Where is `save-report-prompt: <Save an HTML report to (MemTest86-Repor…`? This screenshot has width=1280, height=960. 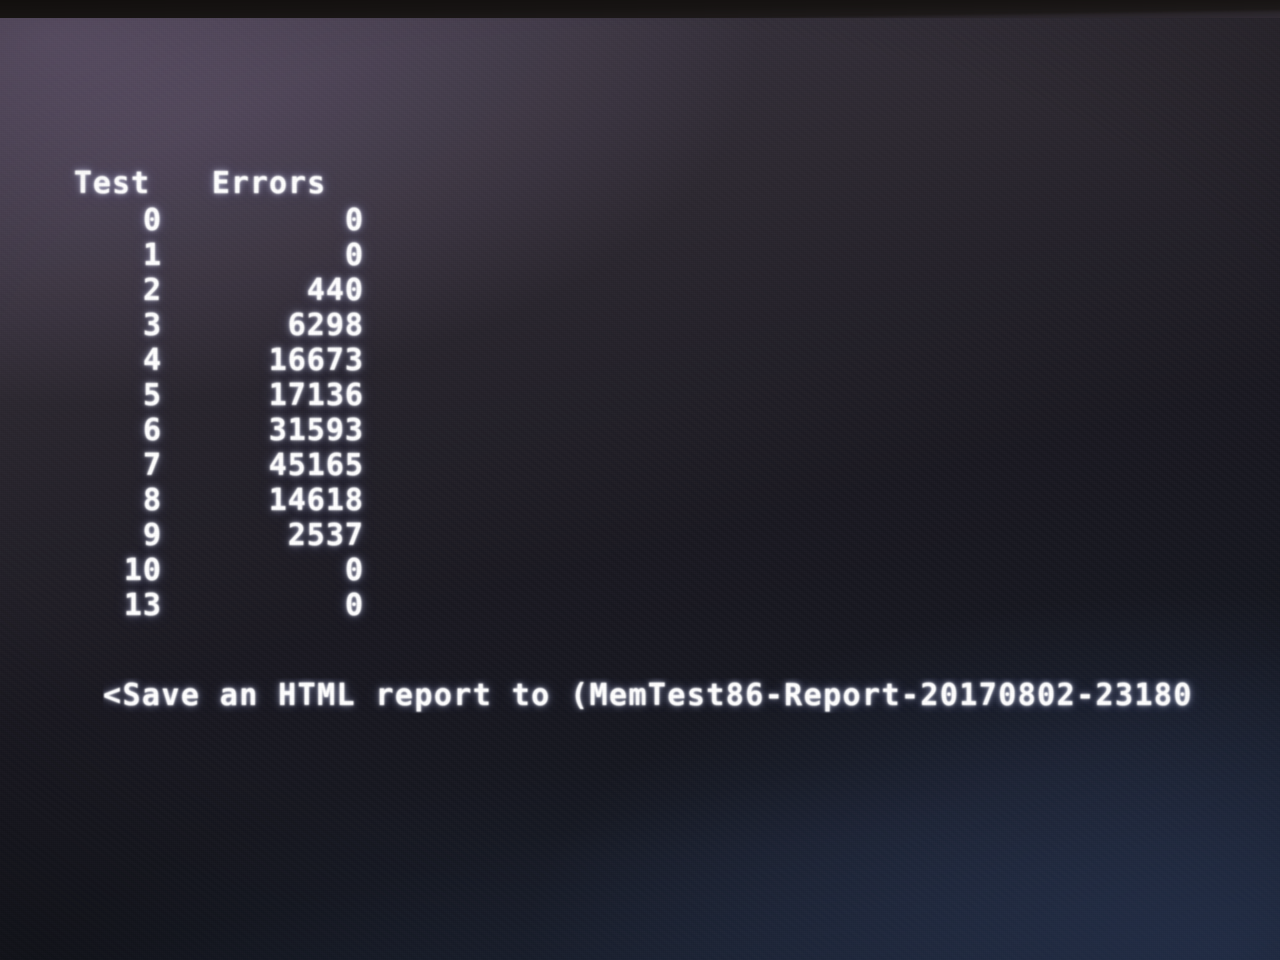
save-report-prompt: <Save an HTML report to (MemTest86-Repor… is located at coordinates (691, 695).